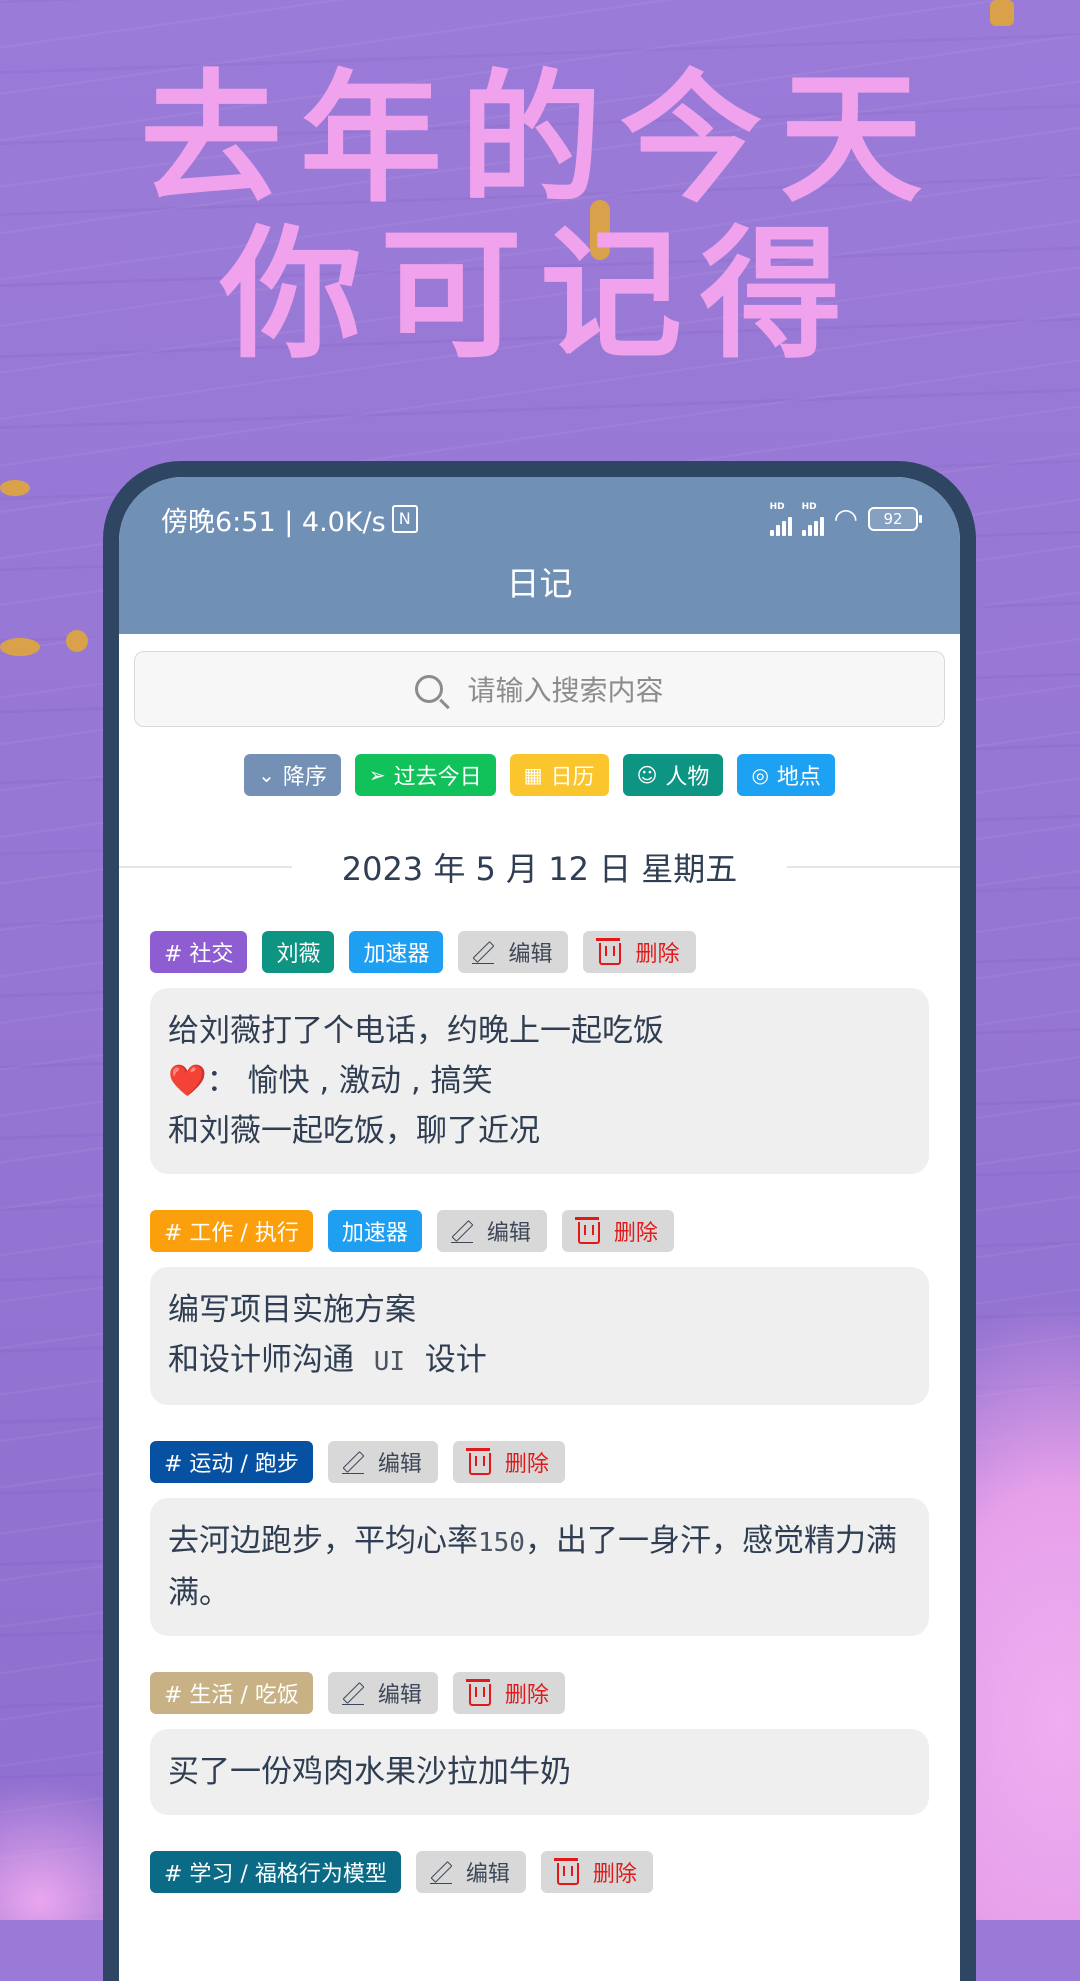  I want to click on diary-entry: # 生活 / 吃饭 编辑 删除 买了一份鸡肉水果沙拉加牛奶, so click(539, 1743).